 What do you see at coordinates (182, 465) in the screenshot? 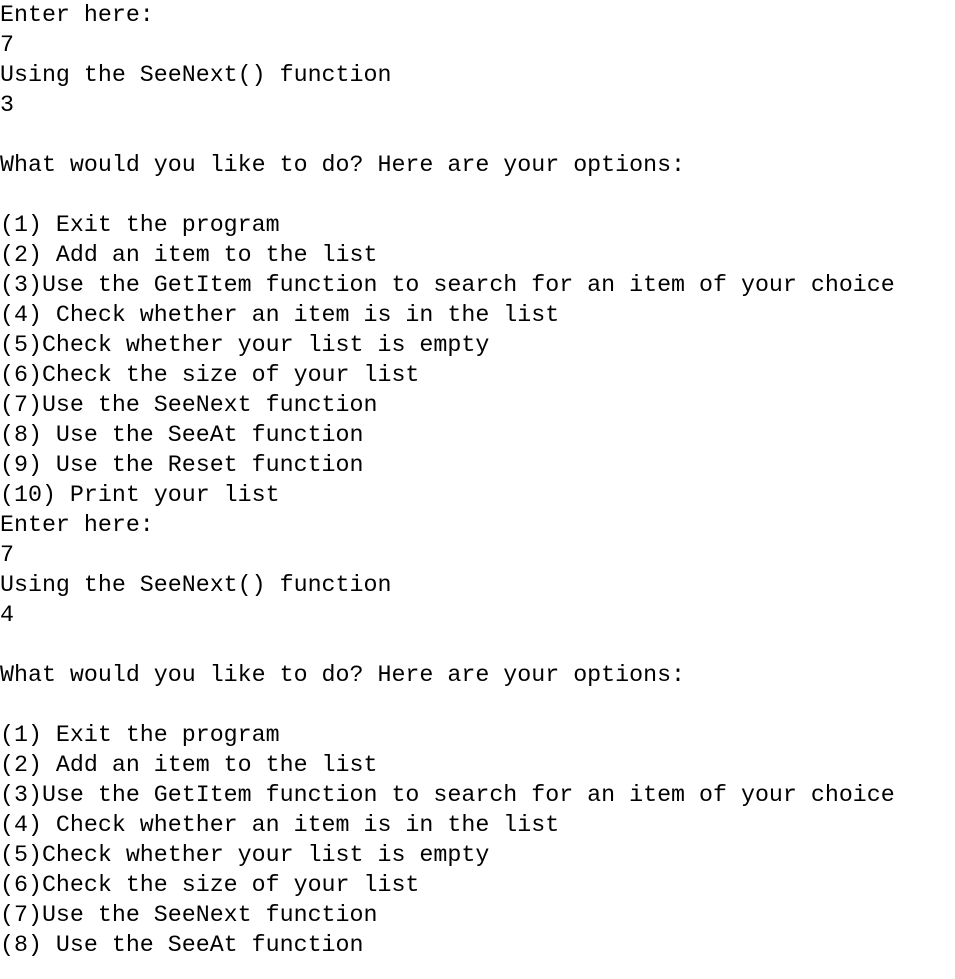
I see `console-line: (9) Use the Reset function` at bounding box center [182, 465].